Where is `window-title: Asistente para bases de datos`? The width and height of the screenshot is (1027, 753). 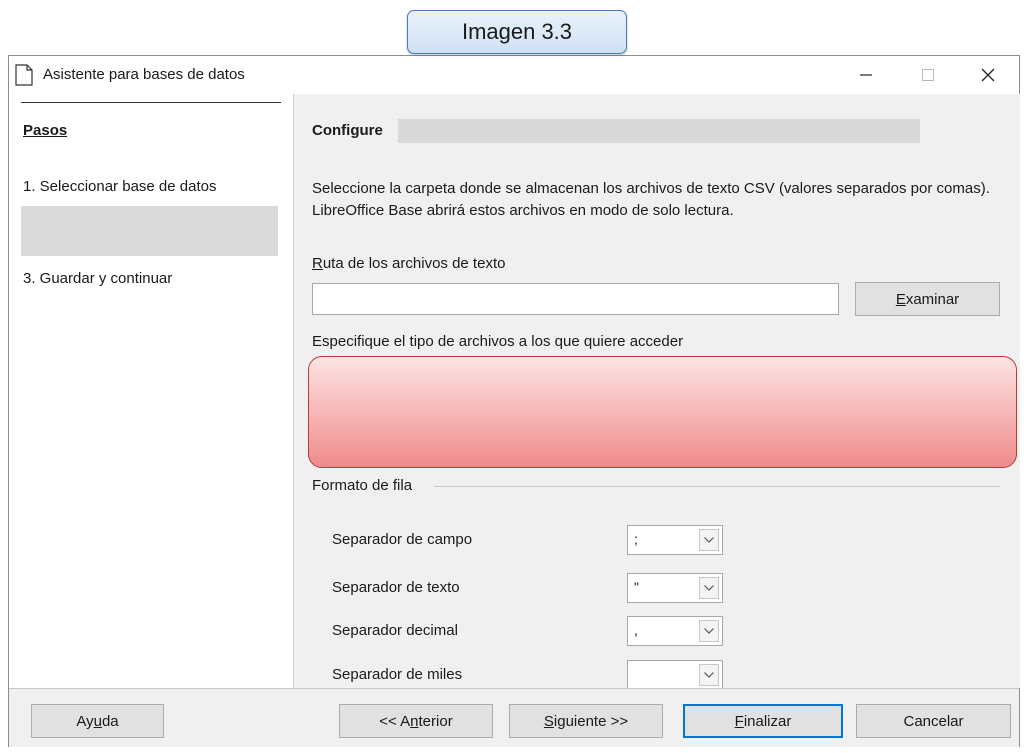 window-title: Asistente para bases de datos is located at coordinates (144, 74).